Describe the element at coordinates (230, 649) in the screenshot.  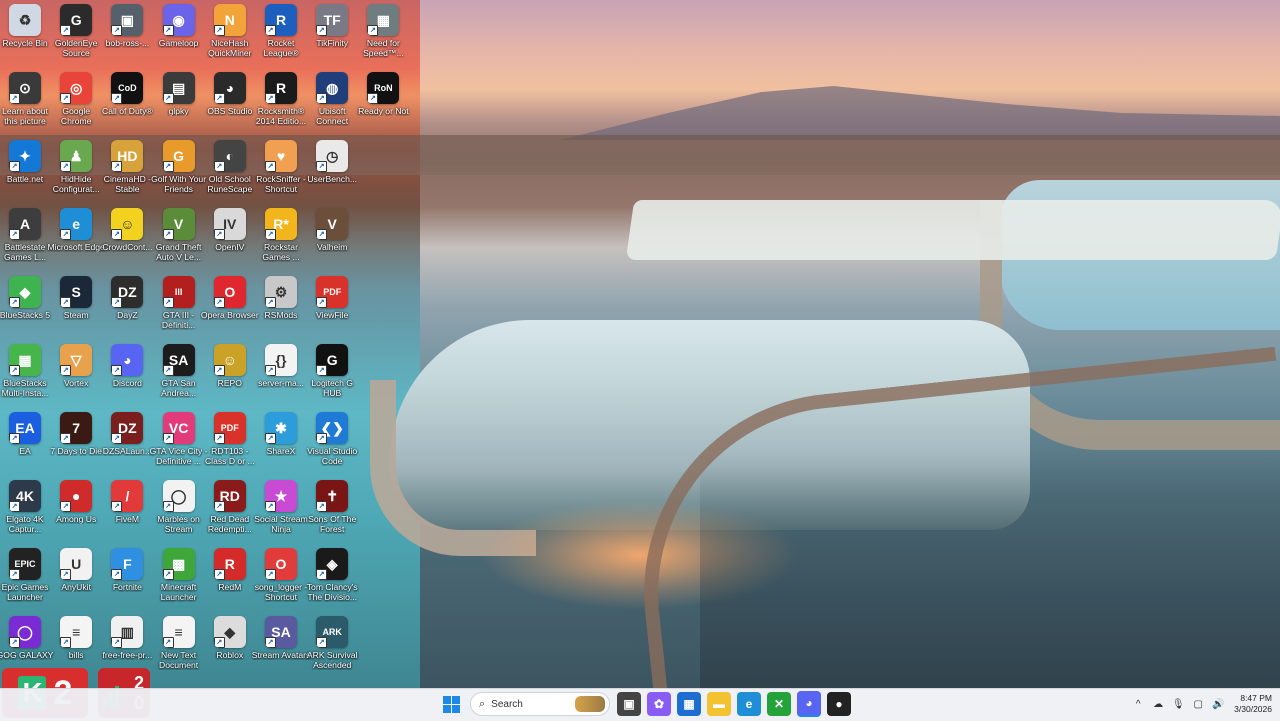
I see `desktop-shortcut: ◆ ↗ Roblox` at that location.